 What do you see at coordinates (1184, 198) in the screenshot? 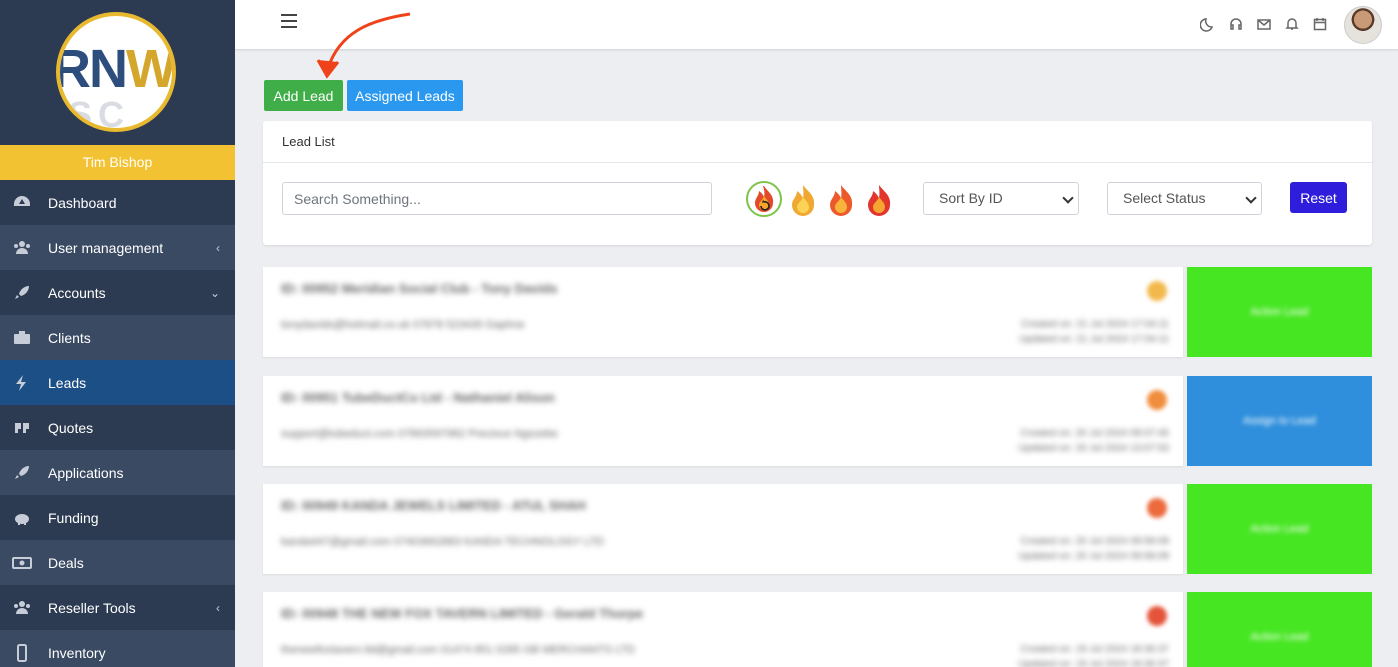
I see `status-select: Select Status` at bounding box center [1184, 198].